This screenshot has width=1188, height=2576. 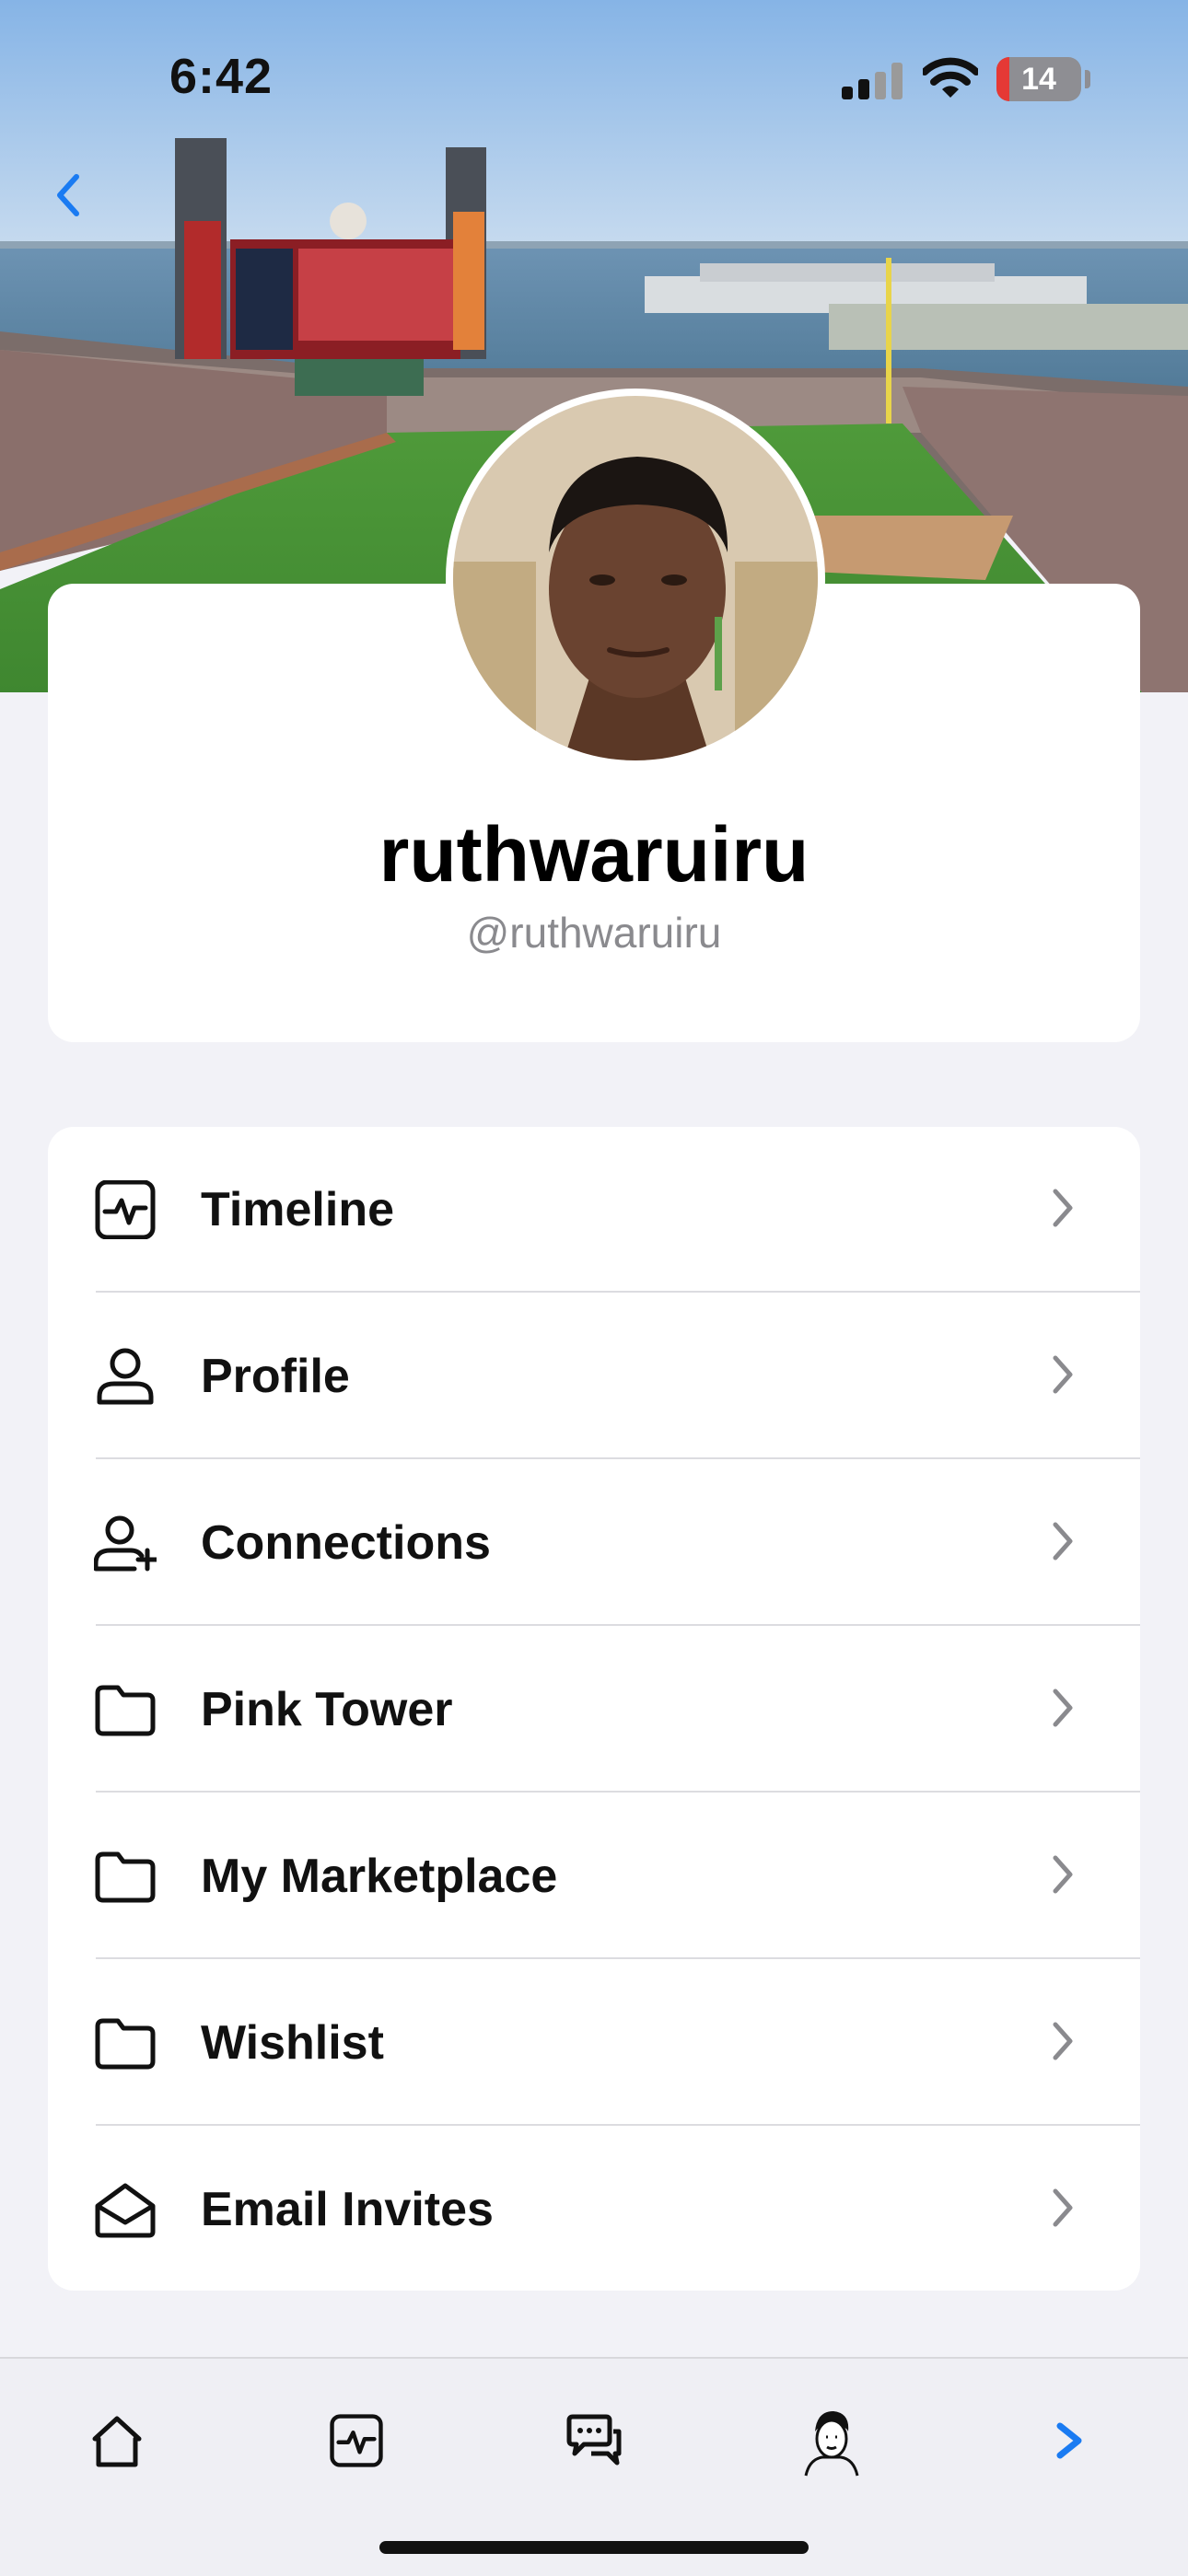 What do you see at coordinates (951, 80) in the screenshot?
I see `wifi-icon` at bounding box center [951, 80].